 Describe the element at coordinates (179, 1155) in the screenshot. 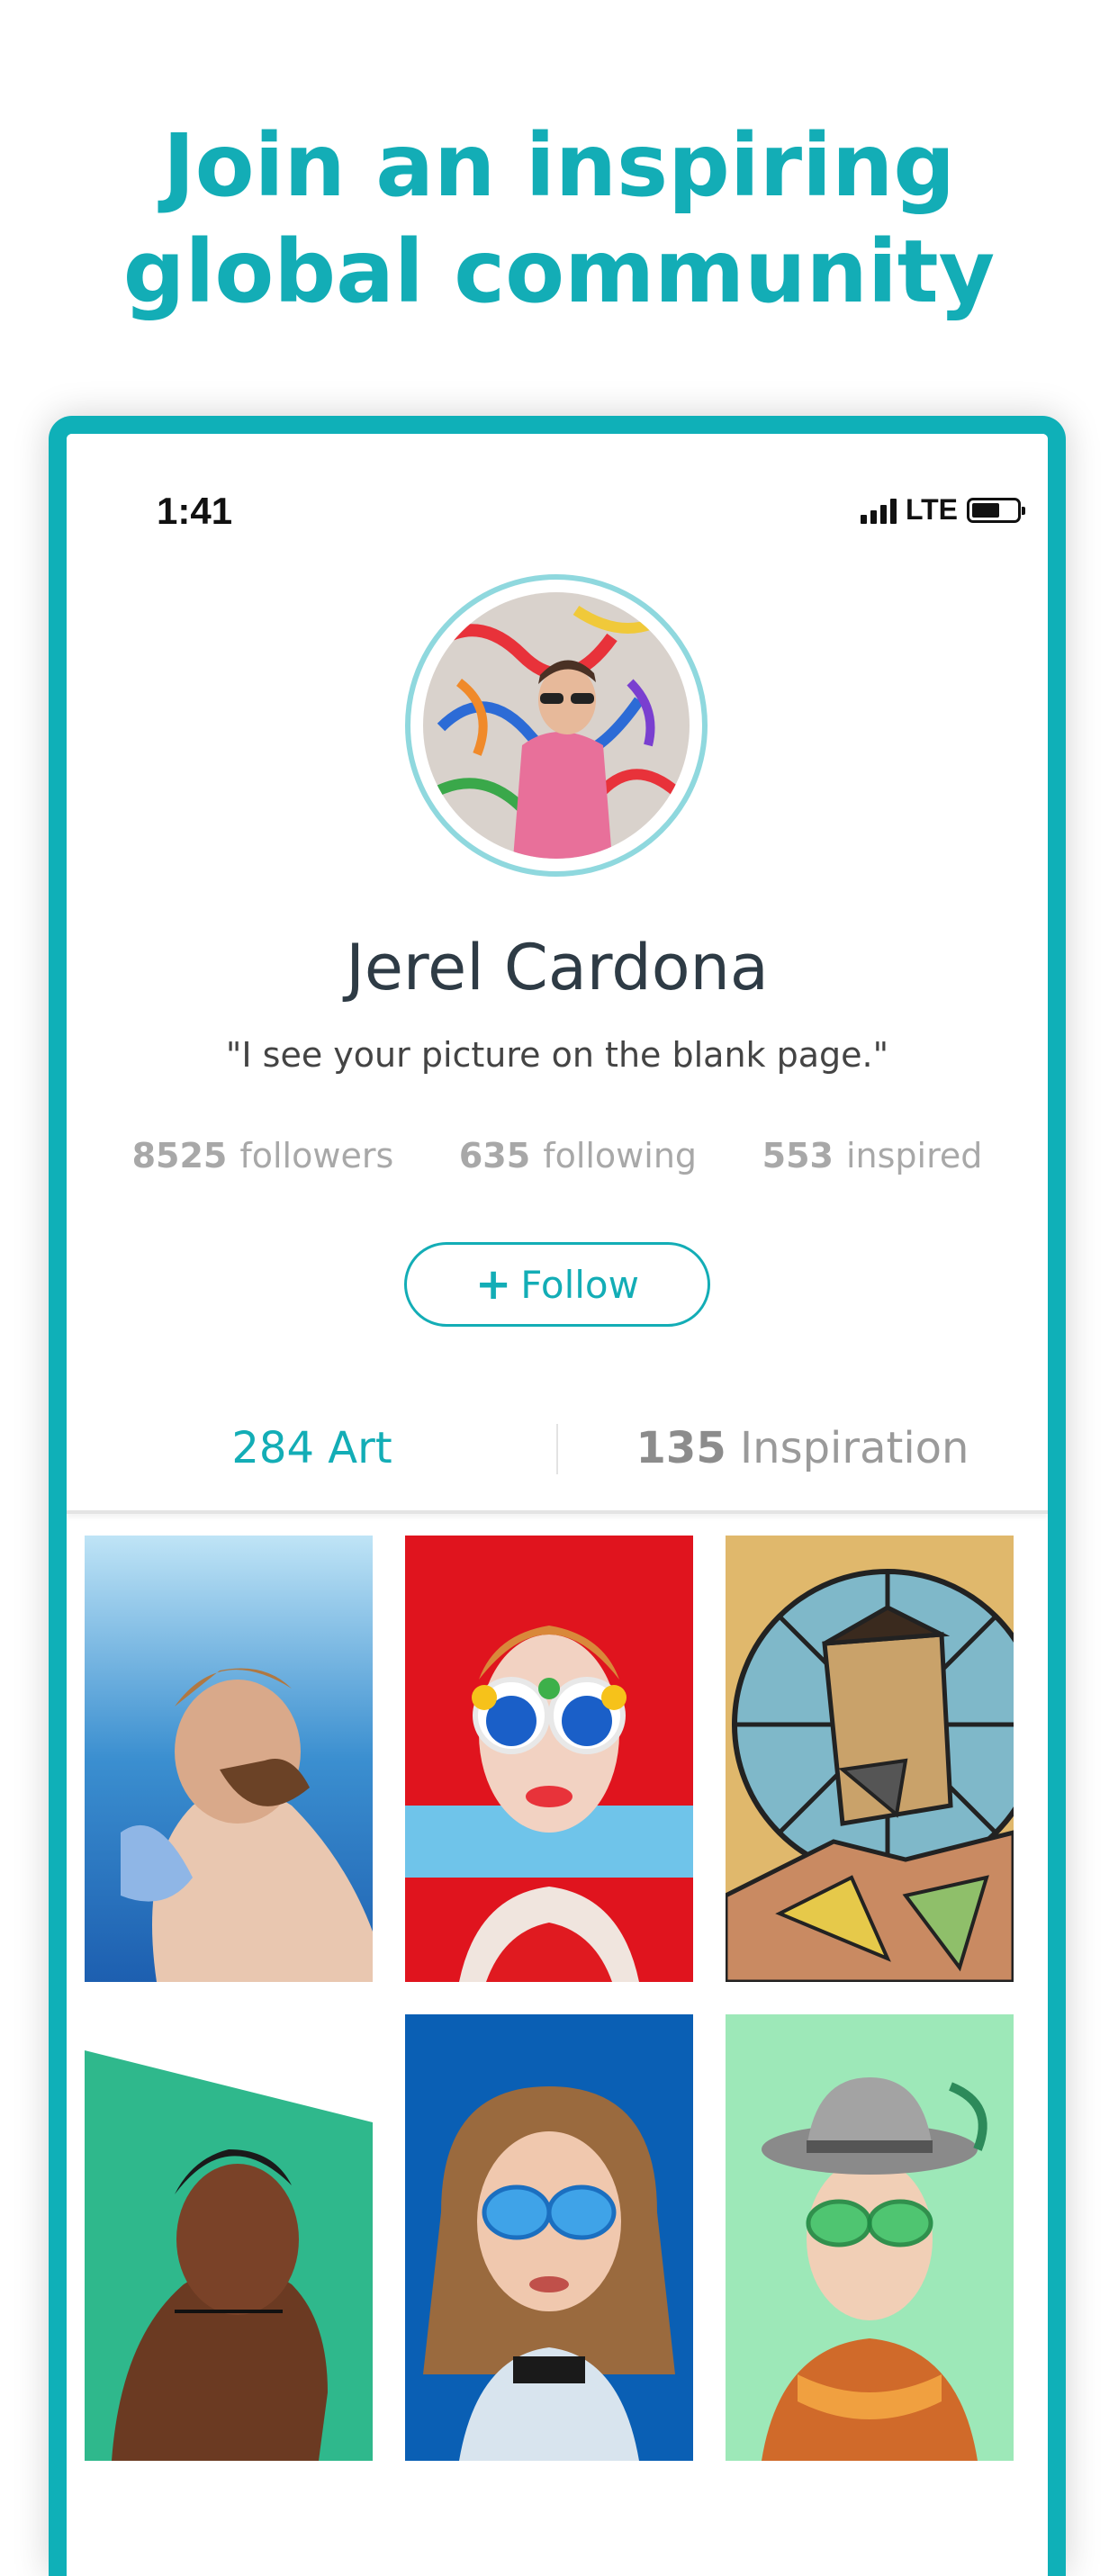

I see `stat-followers-count: 8525` at that location.